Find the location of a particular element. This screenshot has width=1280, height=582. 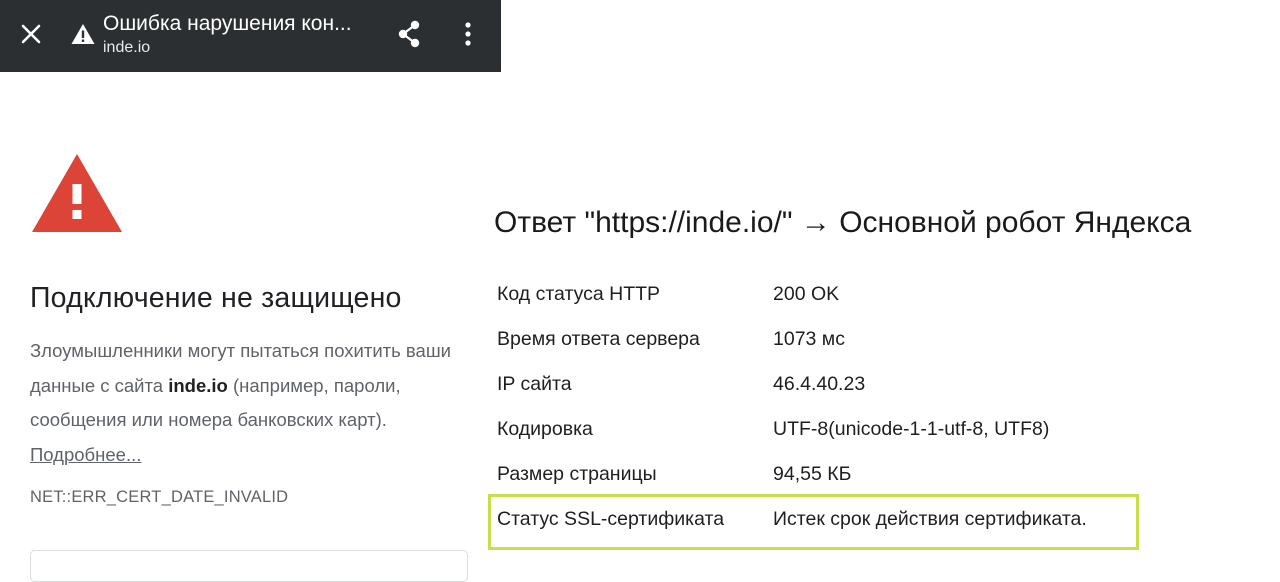

row-value: 1073 мс is located at coordinates (809, 339).